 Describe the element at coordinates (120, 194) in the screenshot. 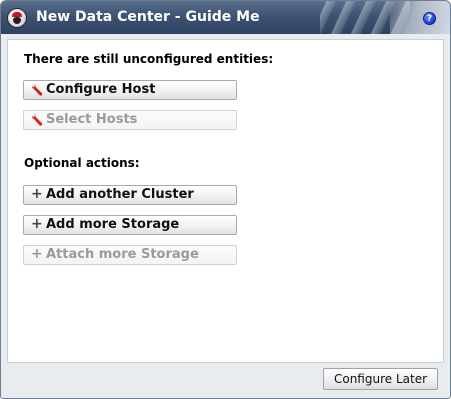

I see `add-another-cluster-label: Add another Cluster` at that location.